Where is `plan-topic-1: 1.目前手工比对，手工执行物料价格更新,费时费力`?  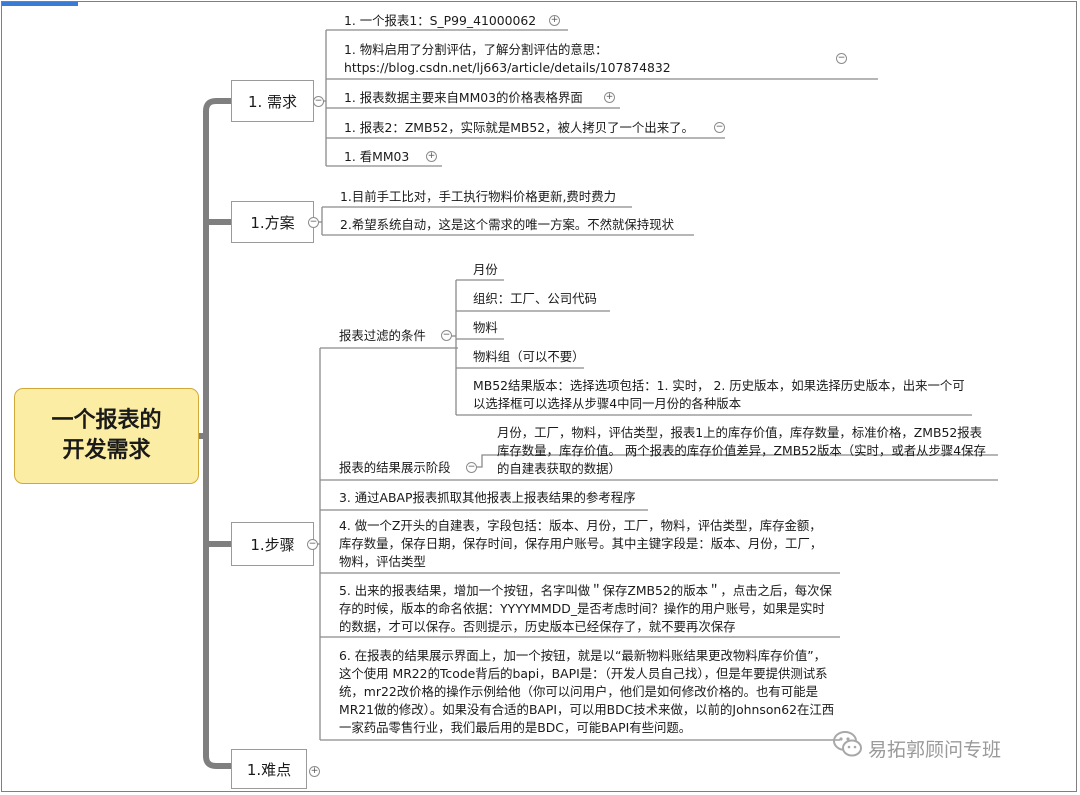 plan-topic-1: 1.目前手工比对，手工执行物料价格更新,费时费力 is located at coordinates (478, 197).